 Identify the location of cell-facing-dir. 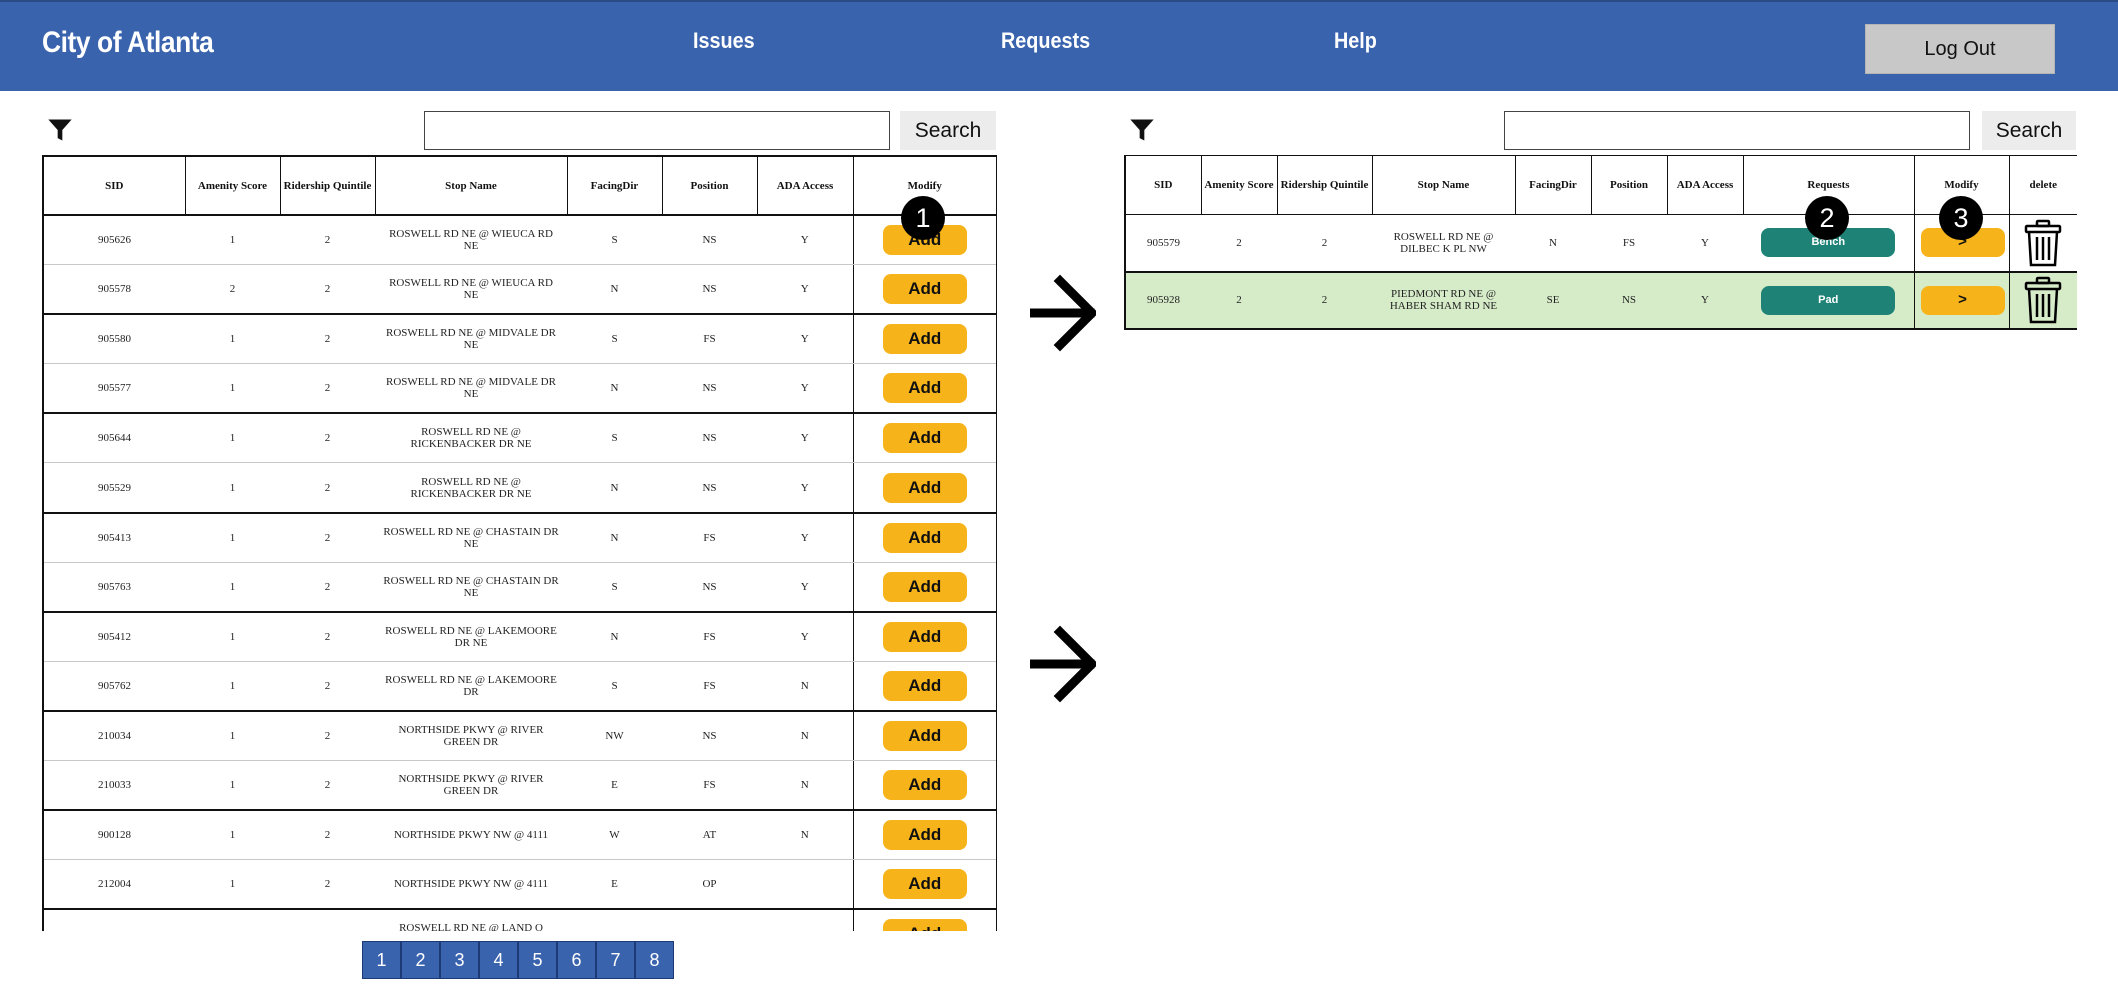
(614, 919).